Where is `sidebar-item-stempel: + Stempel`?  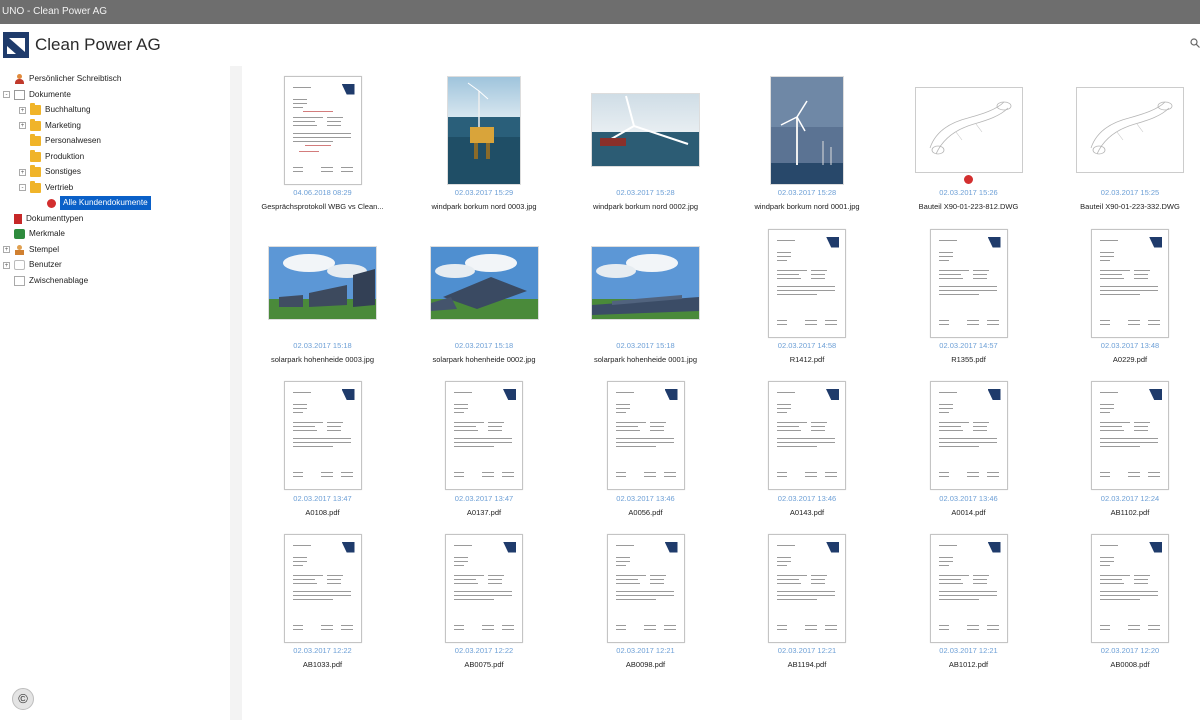
sidebar-item-stempel: + Stempel is located at coordinates (31, 250).